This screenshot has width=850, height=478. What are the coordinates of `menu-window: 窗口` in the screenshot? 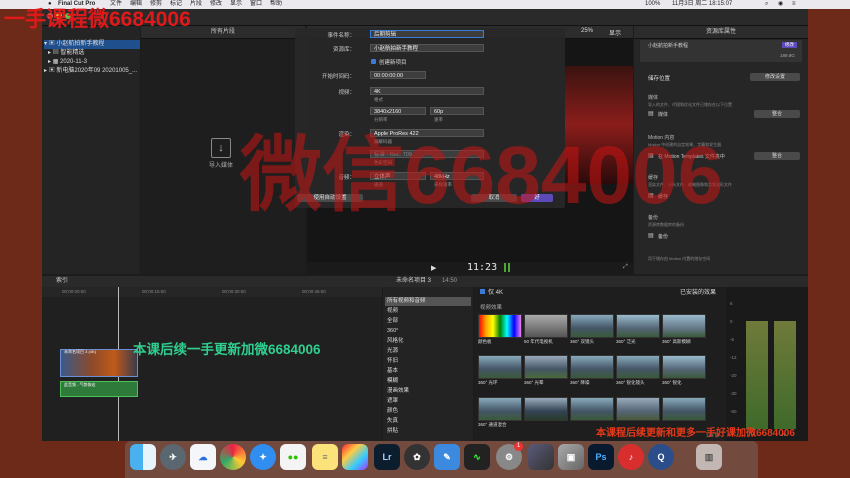 It's located at (256, 4).